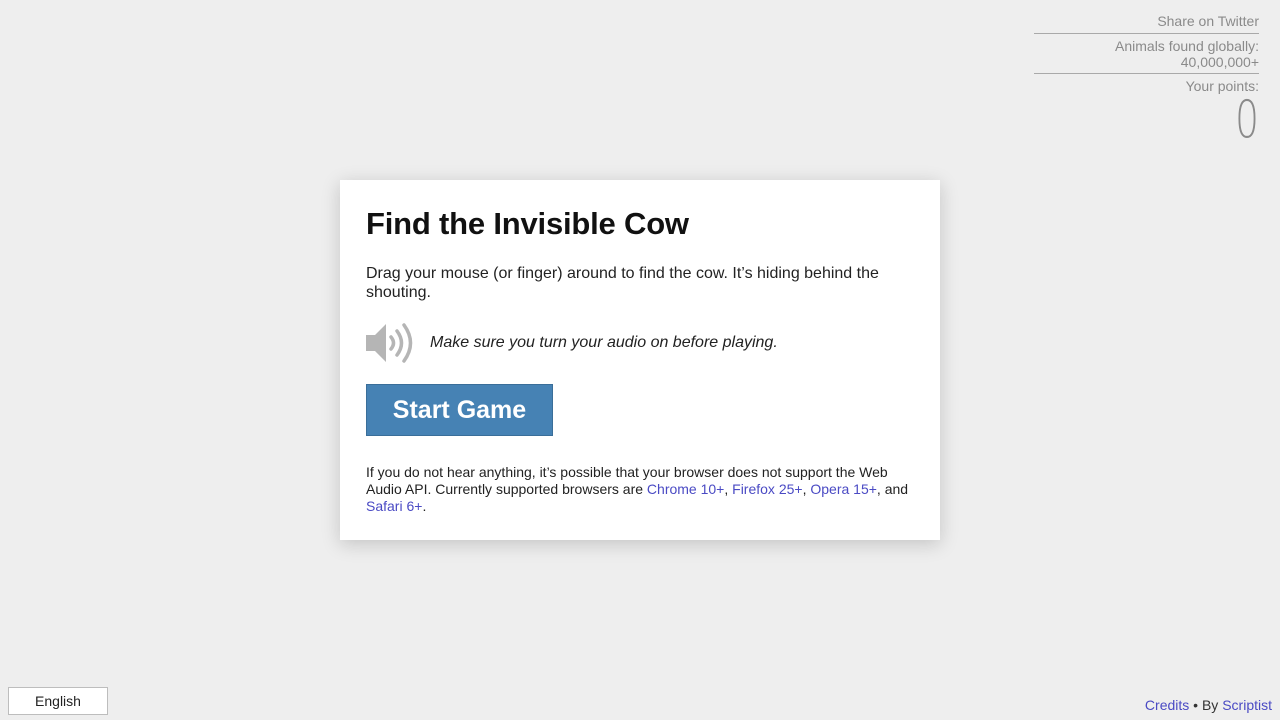  Describe the element at coordinates (892, 489) in the screenshot. I see `note-separator: , and` at that location.